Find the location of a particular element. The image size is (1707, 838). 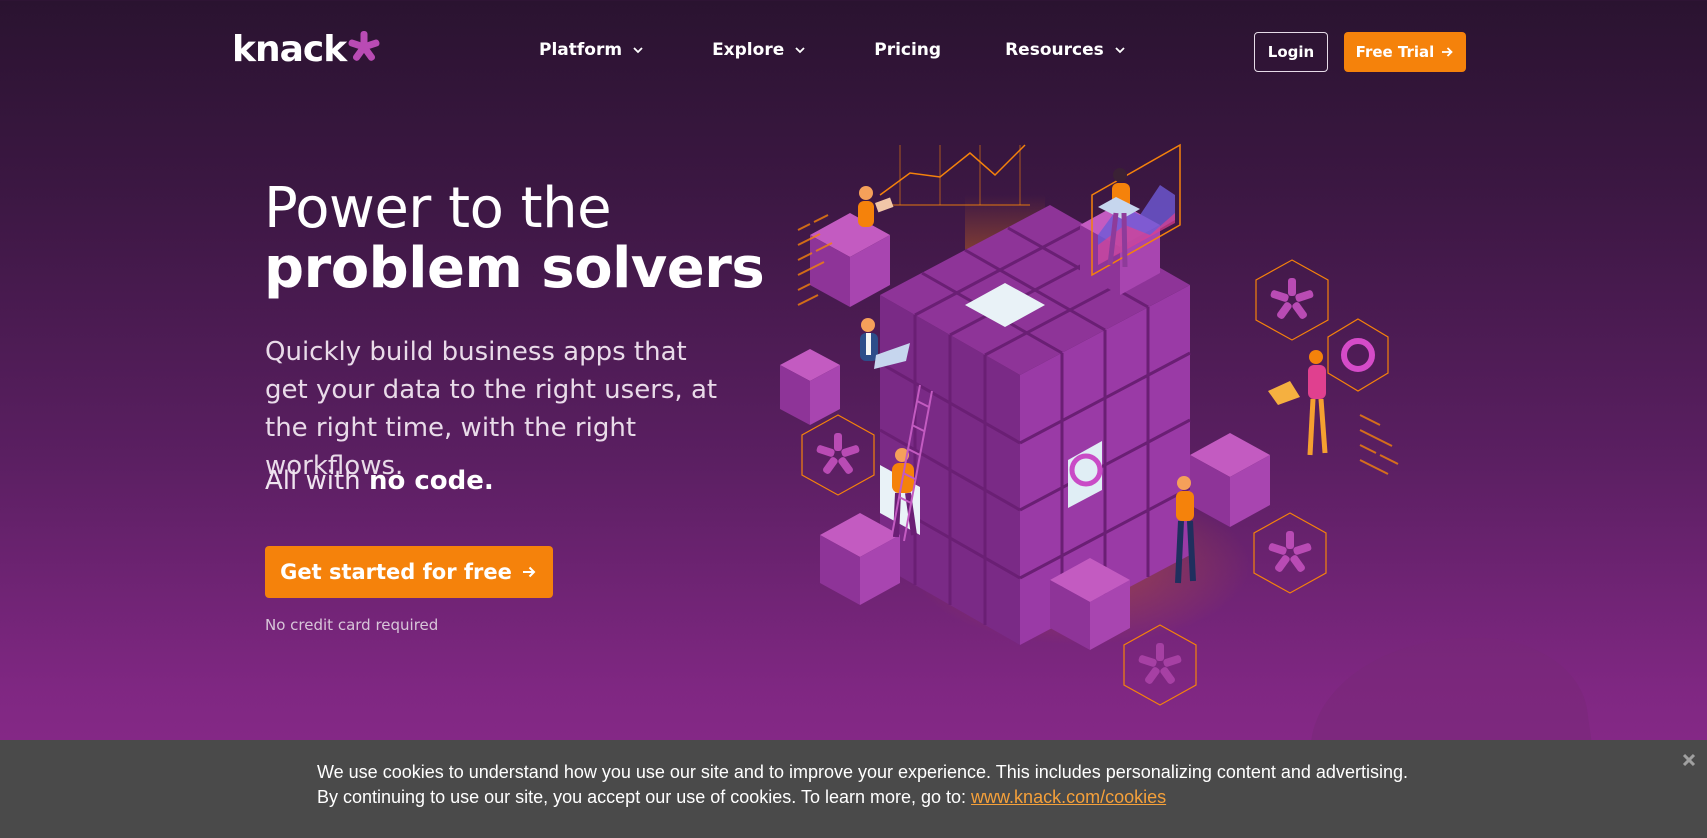

nav-platform: Platform is located at coordinates (591, 50).